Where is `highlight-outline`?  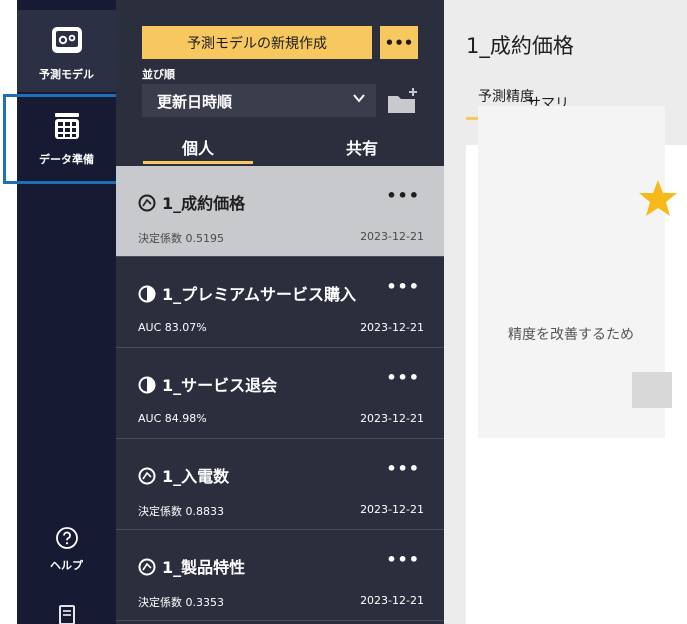
highlight-outline is located at coordinates (65, 139).